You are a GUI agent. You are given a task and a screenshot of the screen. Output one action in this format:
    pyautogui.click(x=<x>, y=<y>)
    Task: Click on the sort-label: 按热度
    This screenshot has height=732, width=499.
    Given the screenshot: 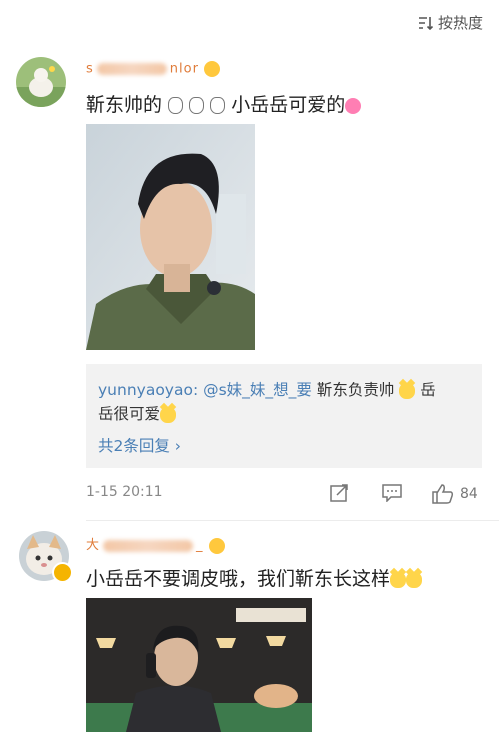 What is the action you would take?
    pyautogui.click(x=460, y=23)
    